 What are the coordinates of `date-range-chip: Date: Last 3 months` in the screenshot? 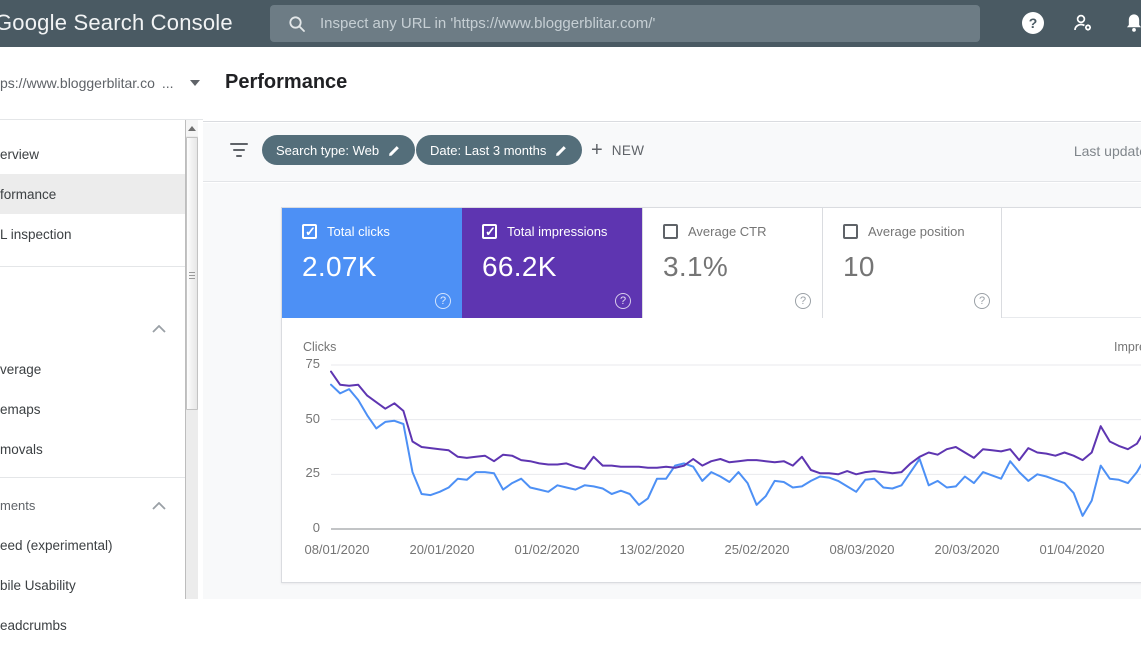 It's located at (499, 150).